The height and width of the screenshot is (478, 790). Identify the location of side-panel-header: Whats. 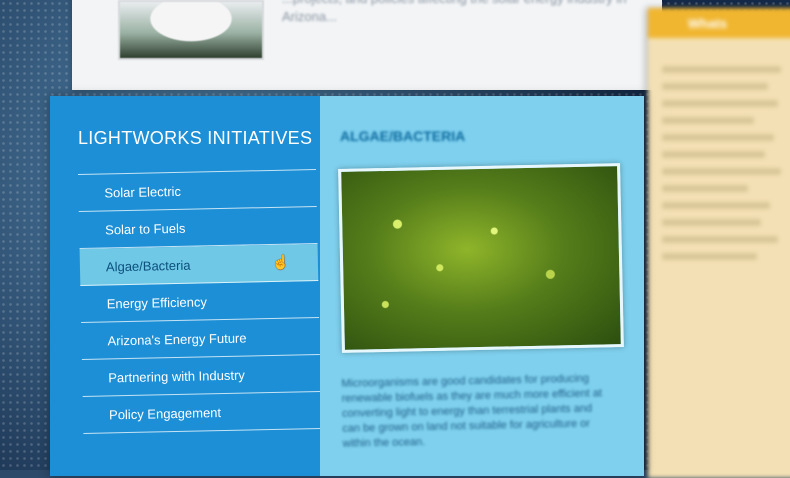
(719, 23).